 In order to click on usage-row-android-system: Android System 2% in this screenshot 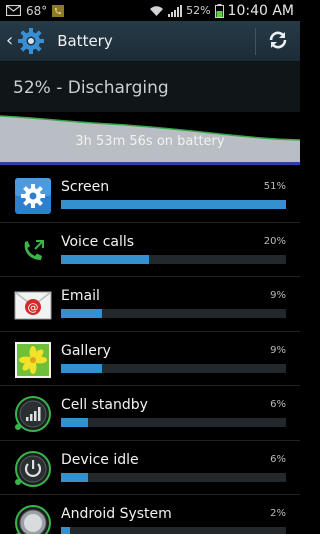, I will do `click(150, 514)`.